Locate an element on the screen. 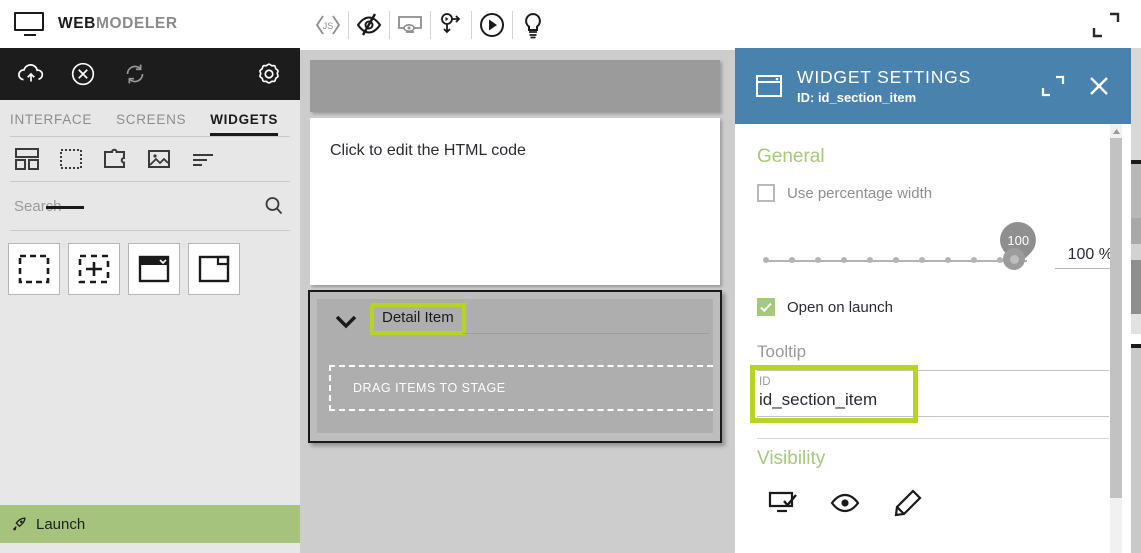 This screenshot has height=553, width=1141. panel-frame-icon is located at coordinates (214, 269).